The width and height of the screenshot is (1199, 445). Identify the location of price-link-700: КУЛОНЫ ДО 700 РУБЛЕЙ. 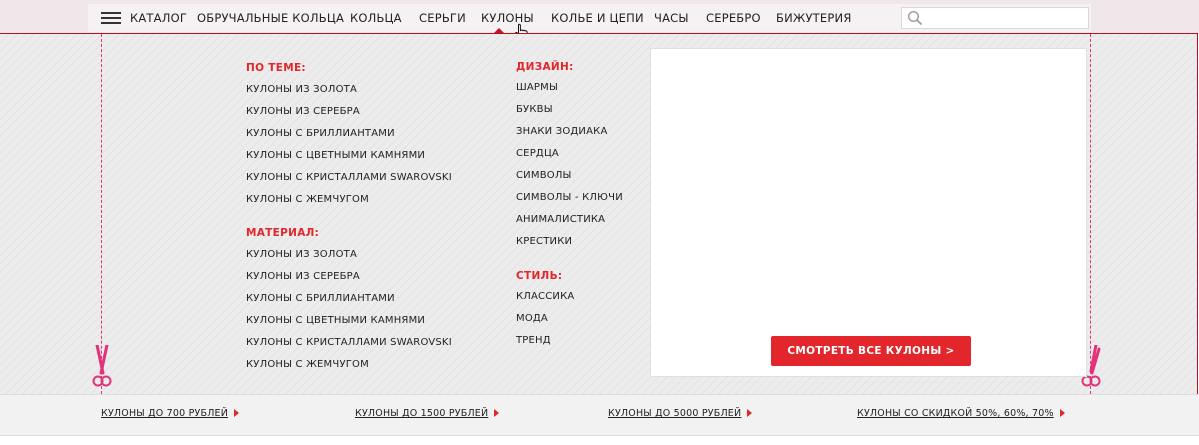
(170, 413).